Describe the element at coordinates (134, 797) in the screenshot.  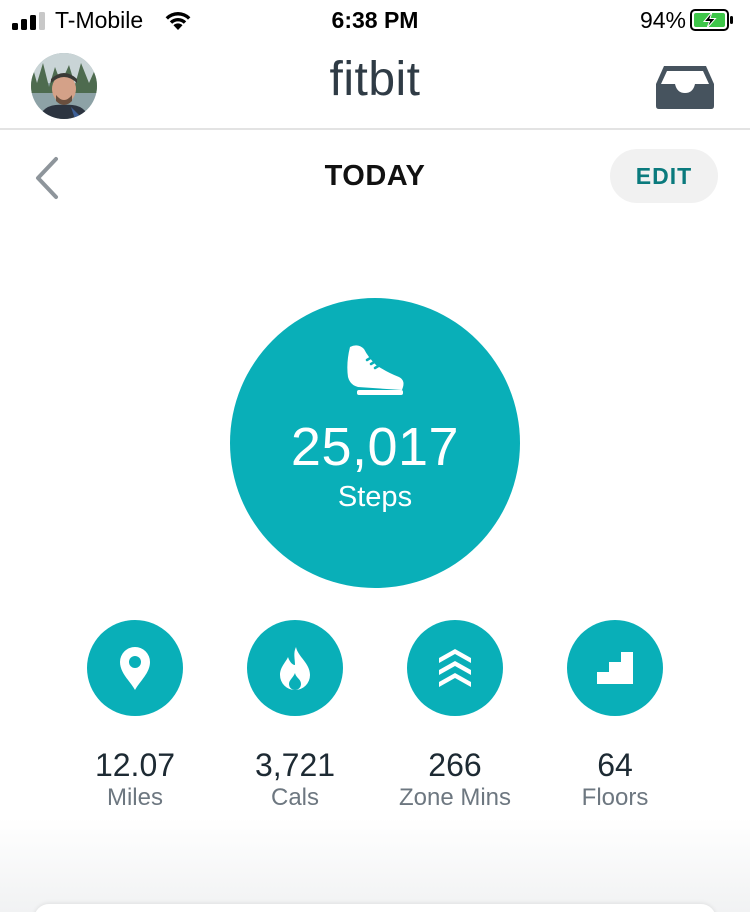
I see `stat-label: Miles` at that location.